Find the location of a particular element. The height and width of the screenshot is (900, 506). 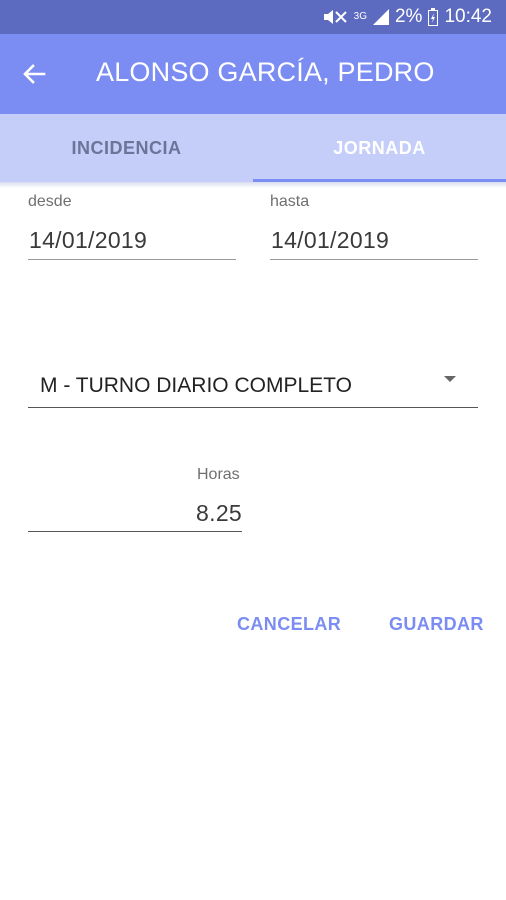

tab-jornada-label: JORNADA is located at coordinates (379, 147).